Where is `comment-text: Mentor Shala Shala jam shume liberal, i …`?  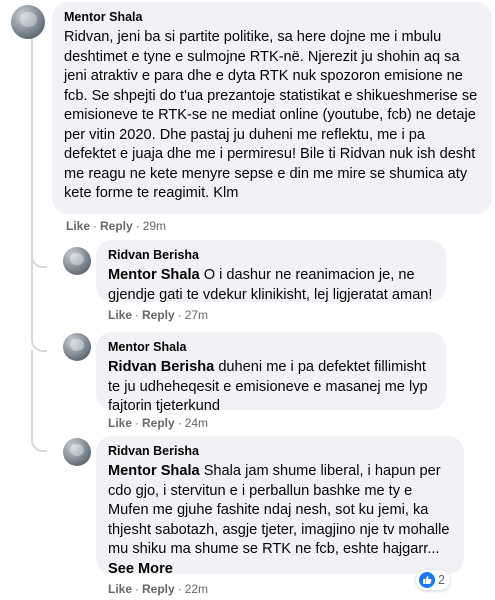
comment-text: Mentor Shala Shala jam shume liberal, i … is located at coordinates (280, 520).